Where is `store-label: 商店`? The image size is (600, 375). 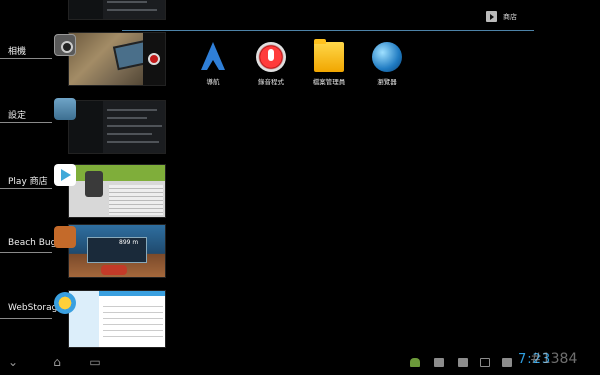 store-label: 商店 is located at coordinates (510, 16).